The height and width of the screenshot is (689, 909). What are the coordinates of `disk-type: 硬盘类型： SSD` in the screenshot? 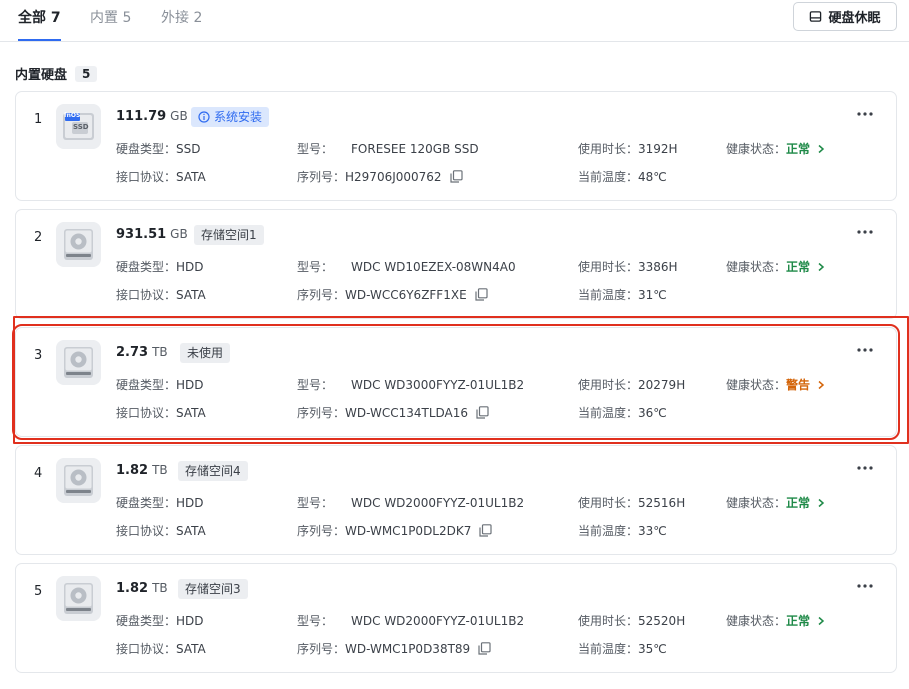 It's located at (158, 148).